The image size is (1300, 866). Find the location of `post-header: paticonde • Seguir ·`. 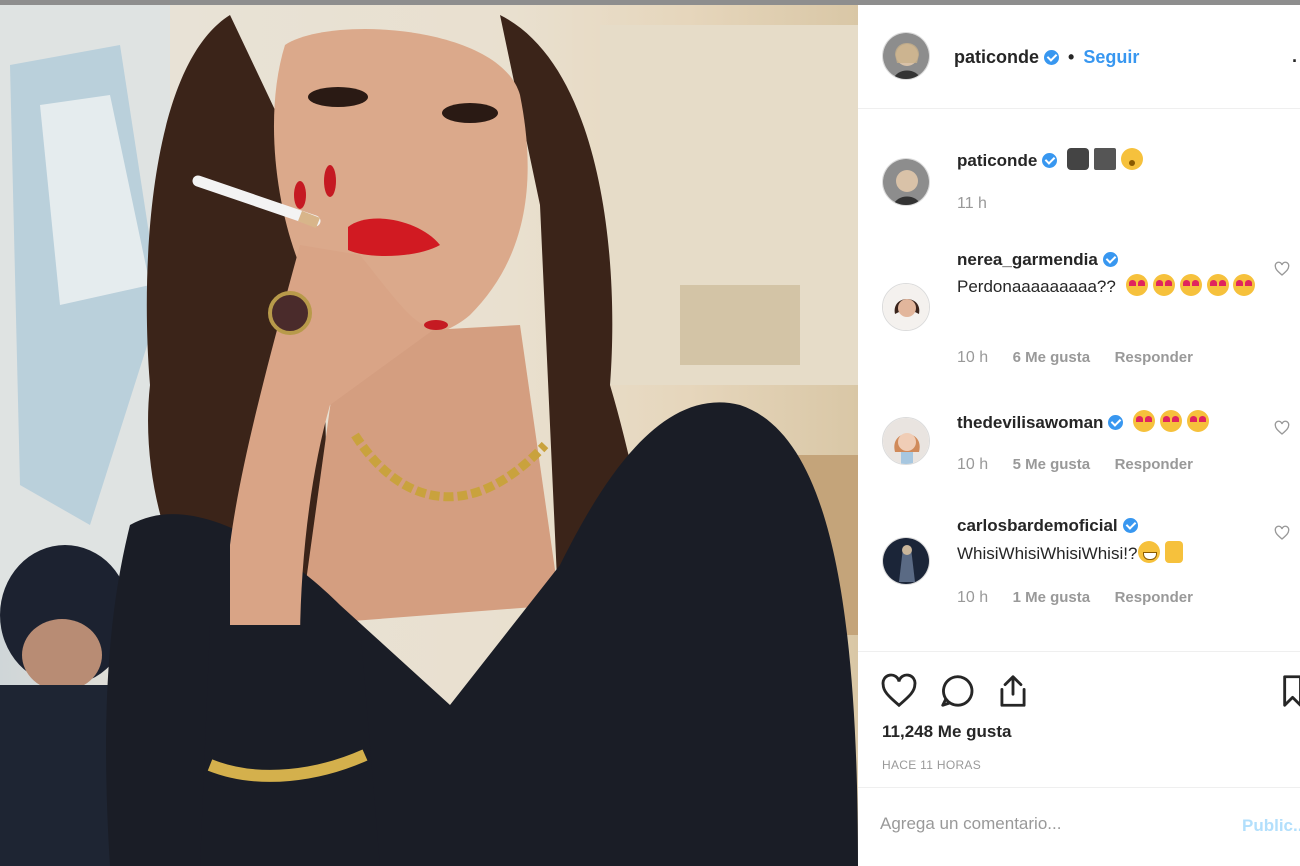

post-header: paticonde • Seguir · is located at coordinates (1079, 57).